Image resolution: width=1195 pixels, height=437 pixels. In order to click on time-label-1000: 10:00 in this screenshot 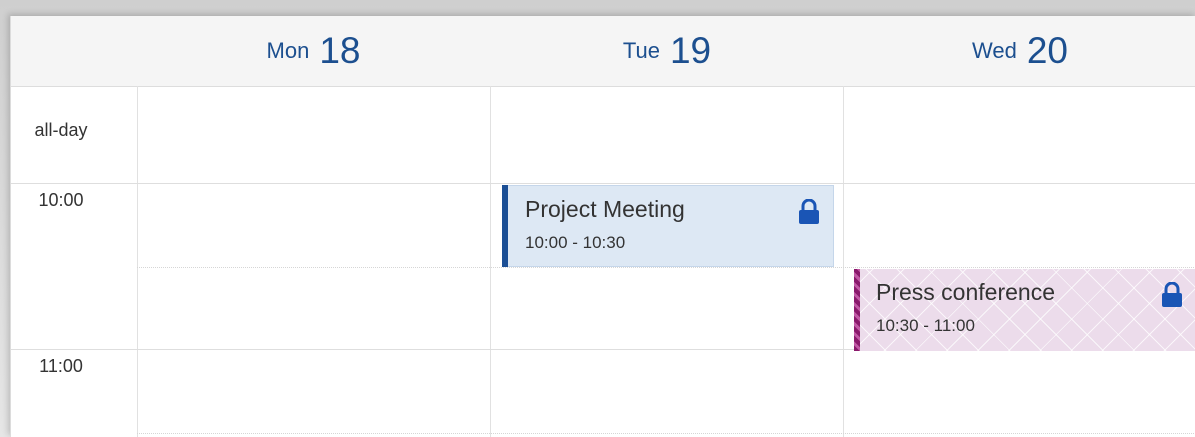, I will do `click(61, 200)`.